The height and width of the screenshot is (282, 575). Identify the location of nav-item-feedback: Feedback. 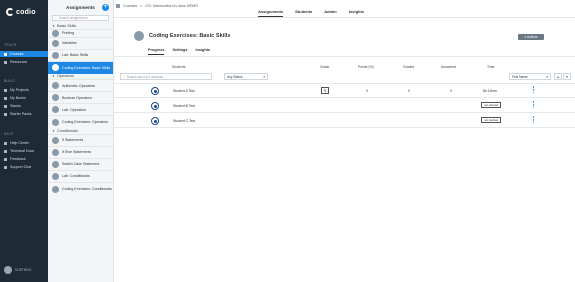
(24, 159).